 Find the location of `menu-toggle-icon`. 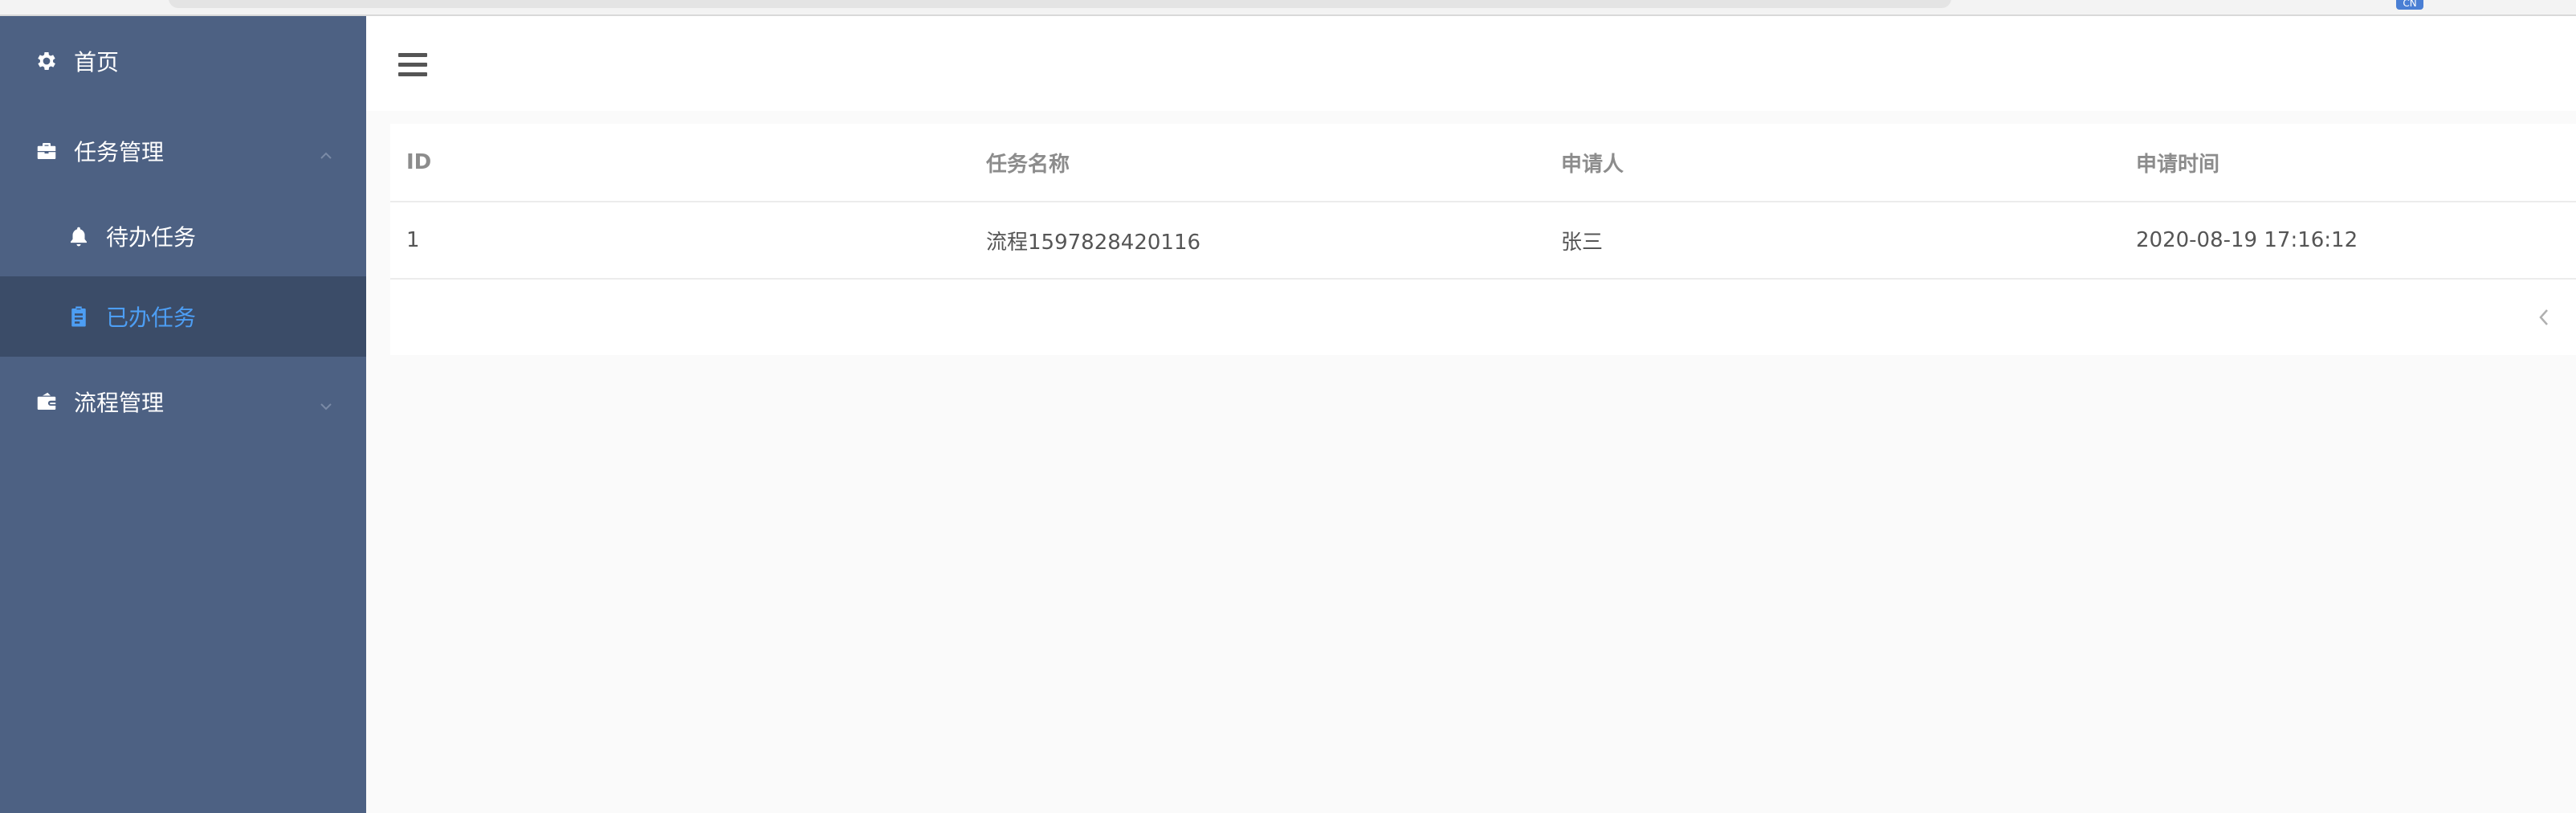

menu-toggle-icon is located at coordinates (414, 64).